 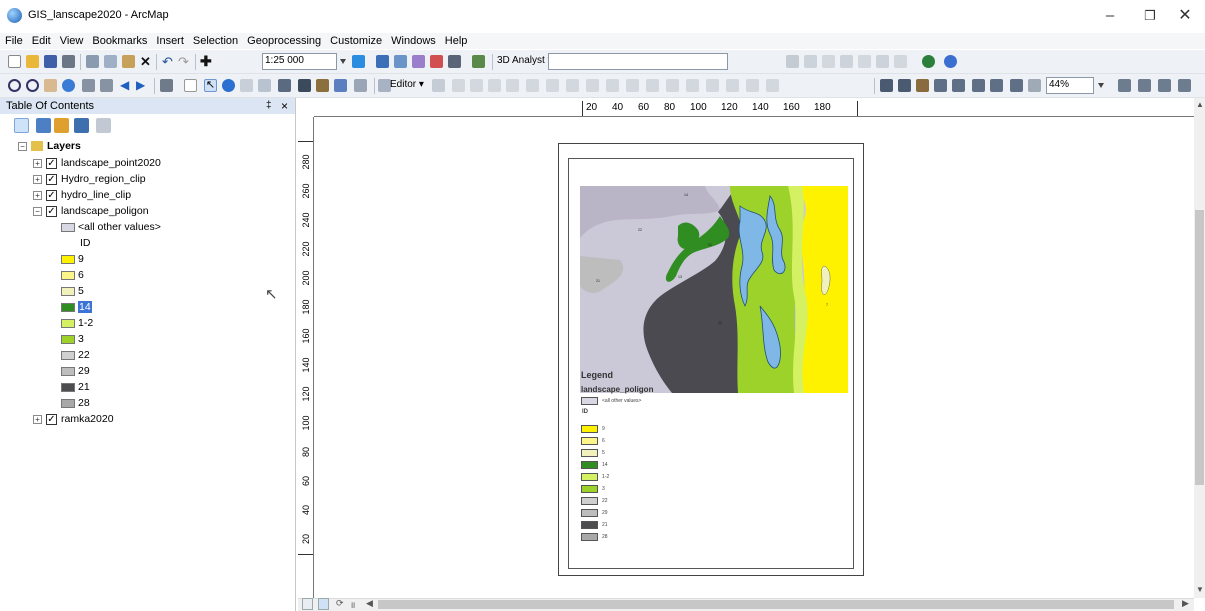 I want to click on change-layout-icon, so click(x=1164, y=85).